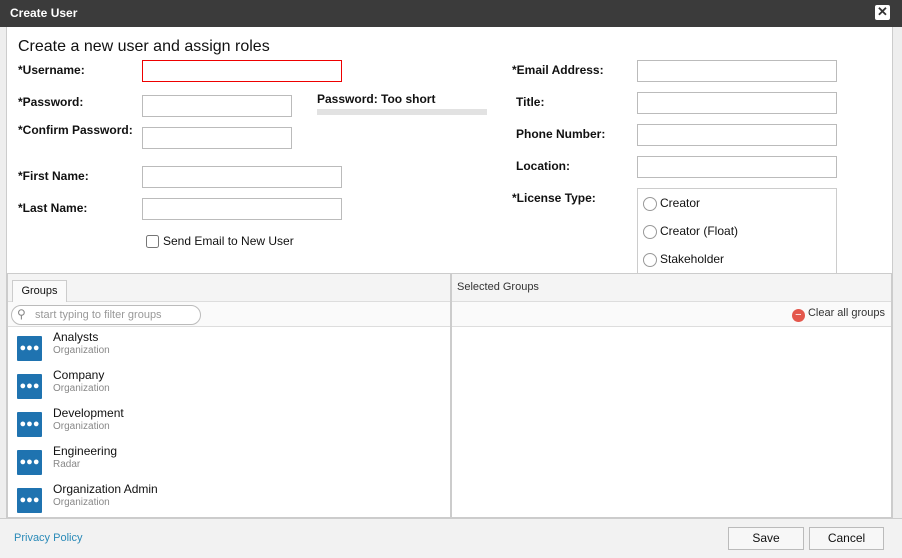  What do you see at coordinates (88, 413) in the screenshot?
I see `group-name: Development` at bounding box center [88, 413].